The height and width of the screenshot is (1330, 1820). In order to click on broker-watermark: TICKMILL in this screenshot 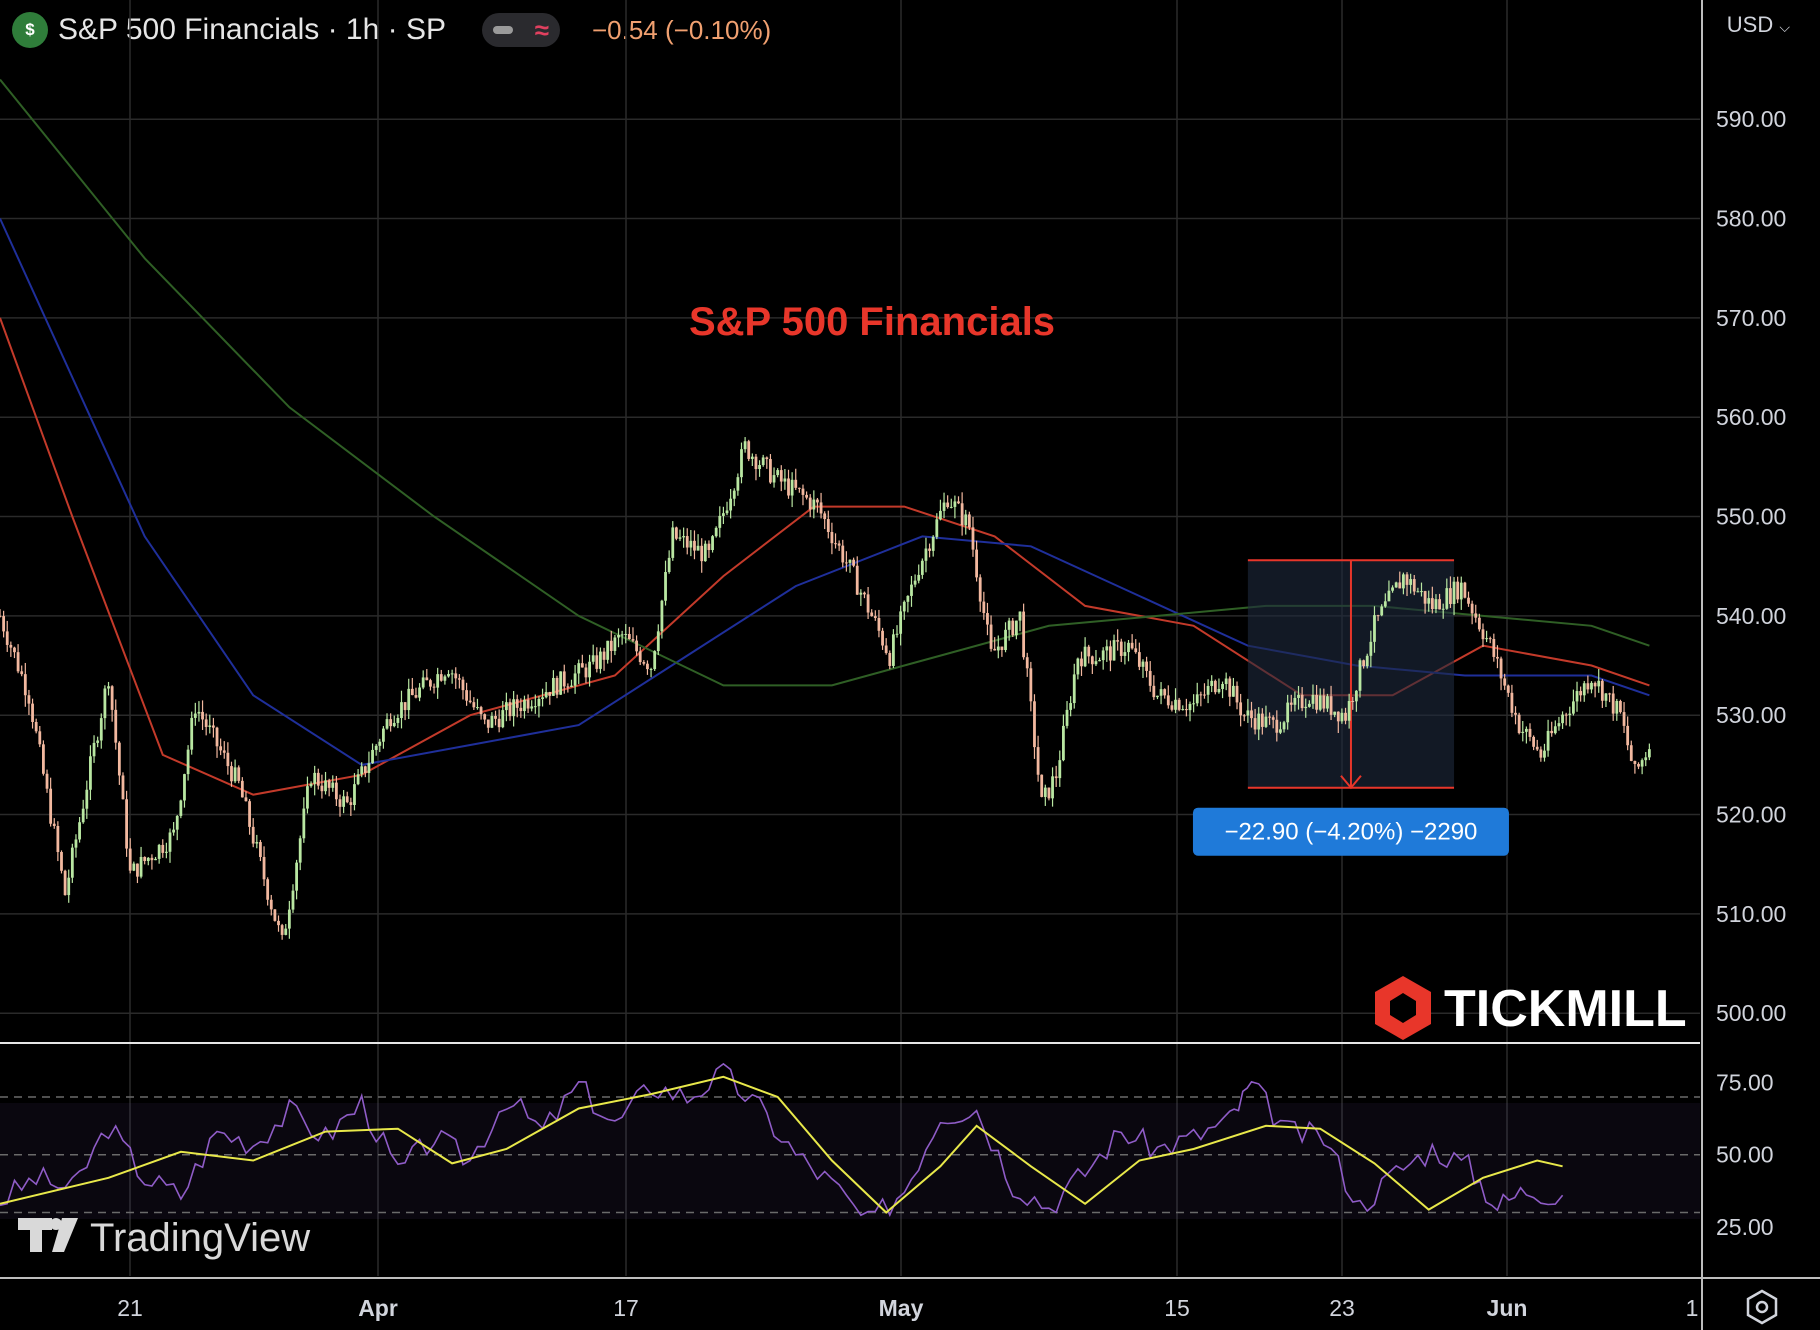, I will do `click(1531, 1008)`.